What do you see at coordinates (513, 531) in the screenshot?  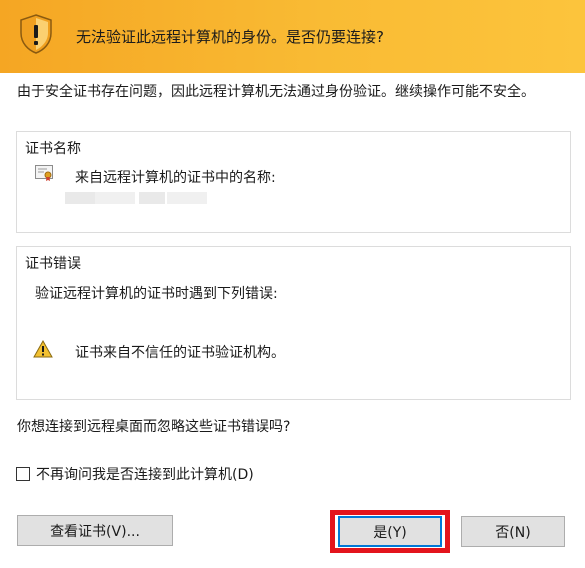 I see `no-button: 否(N)` at bounding box center [513, 531].